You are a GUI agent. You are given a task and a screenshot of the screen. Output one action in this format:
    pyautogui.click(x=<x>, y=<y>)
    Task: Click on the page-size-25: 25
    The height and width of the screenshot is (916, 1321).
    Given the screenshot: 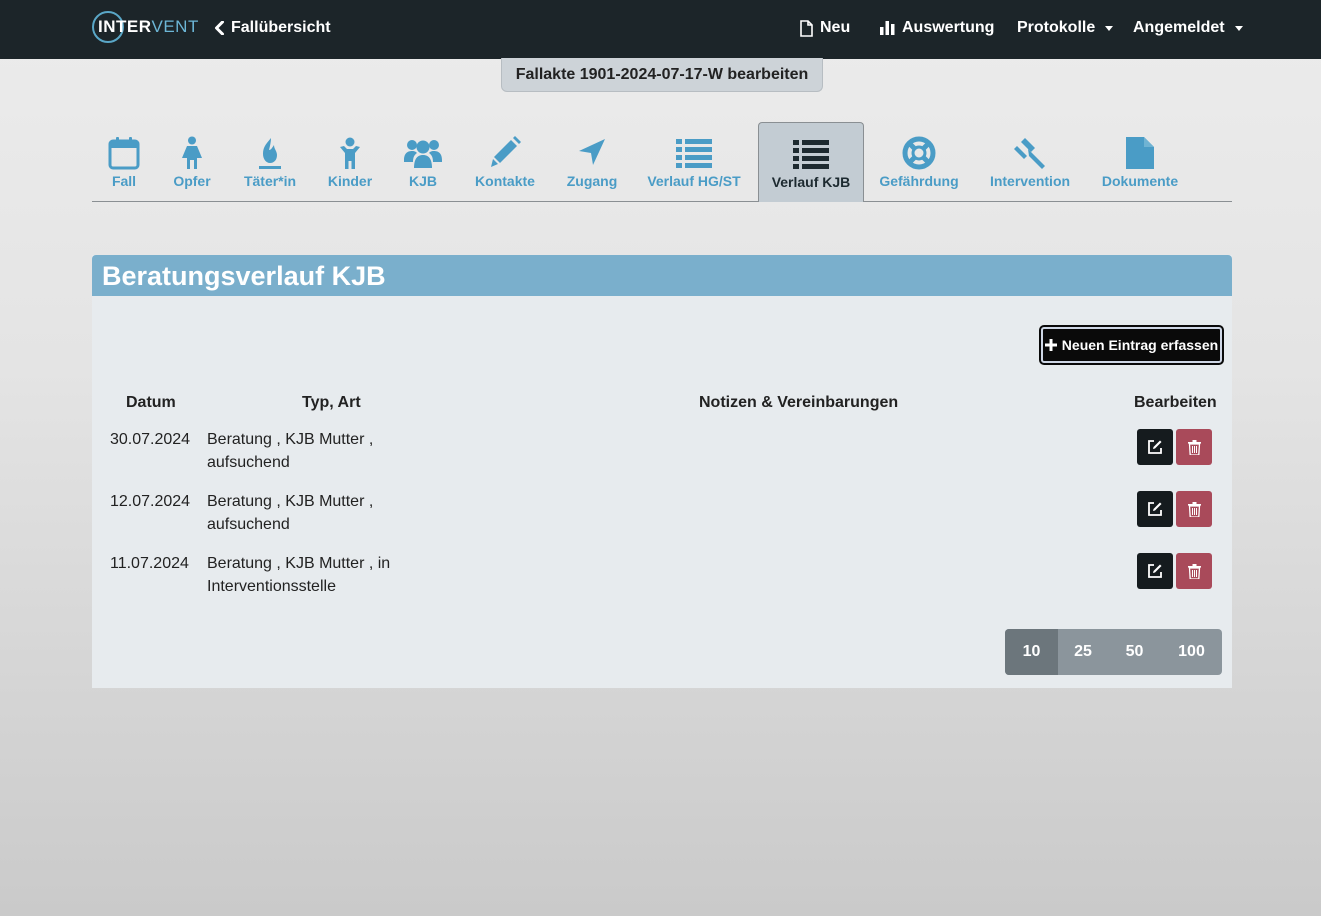 What is the action you would take?
    pyautogui.click(x=1083, y=652)
    